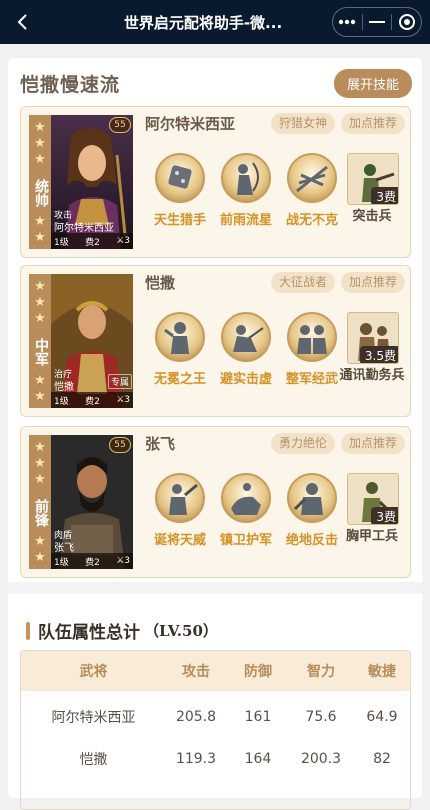  I want to click on skill-1: 无冕之王, so click(180, 350).